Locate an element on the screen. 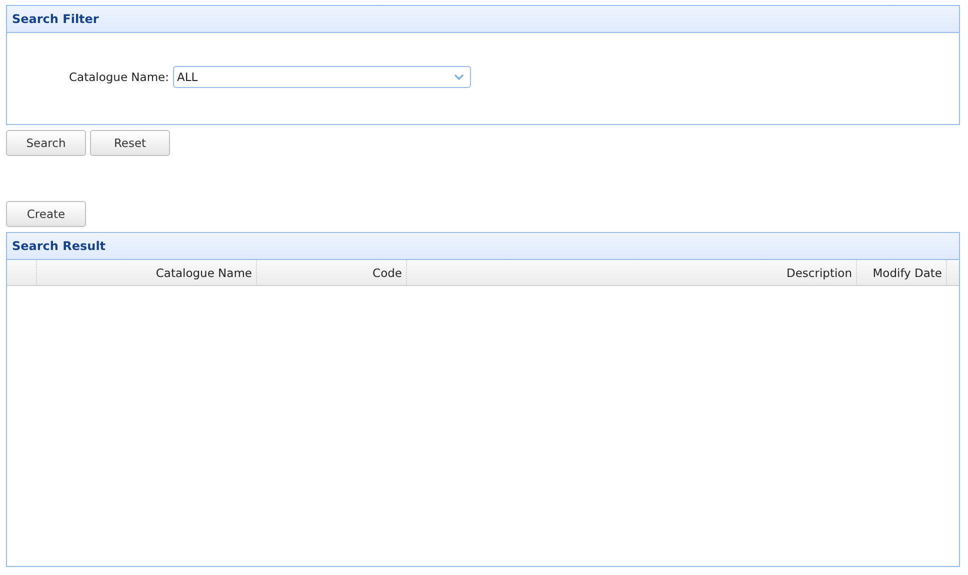 The width and height of the screenshot is (968, 575). panel-title: Search Result is located at coordinates (59, 246).